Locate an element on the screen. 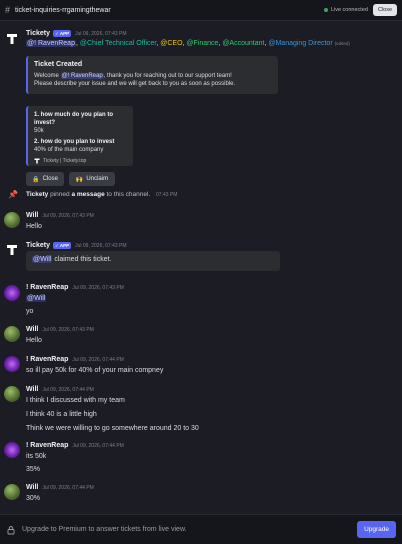  message-text: yo is located at coordinates (30, 311).